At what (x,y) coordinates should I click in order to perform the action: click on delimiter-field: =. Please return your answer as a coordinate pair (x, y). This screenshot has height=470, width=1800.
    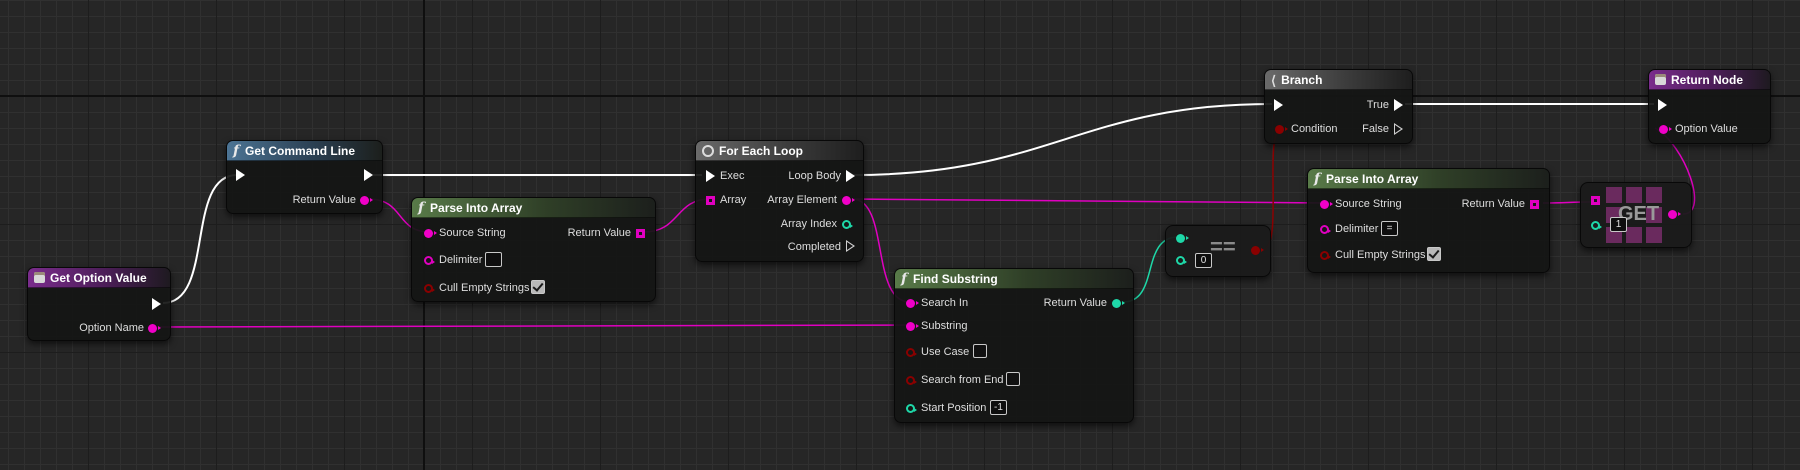
    Looking at the image, I should click on (1389, 228).